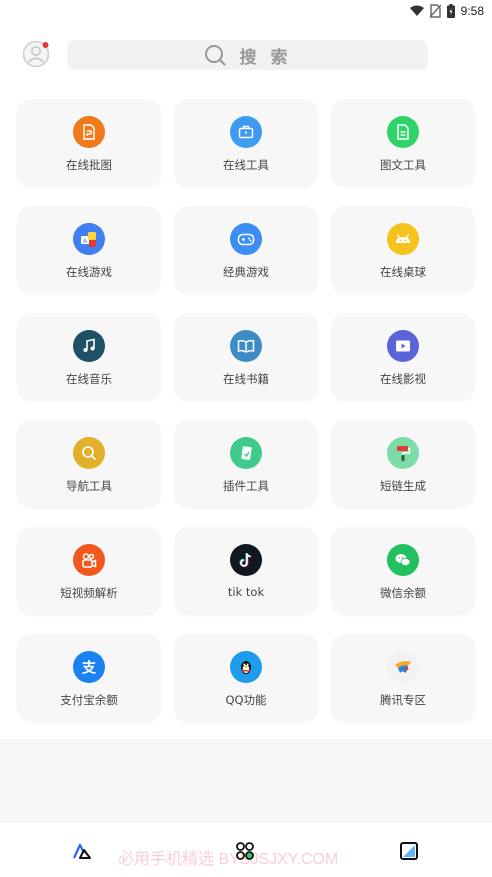  What do you see at coordinates (403, 379) in the screenshot?
I see `tile-label: 在线影视` at bounding box center [403, 379].